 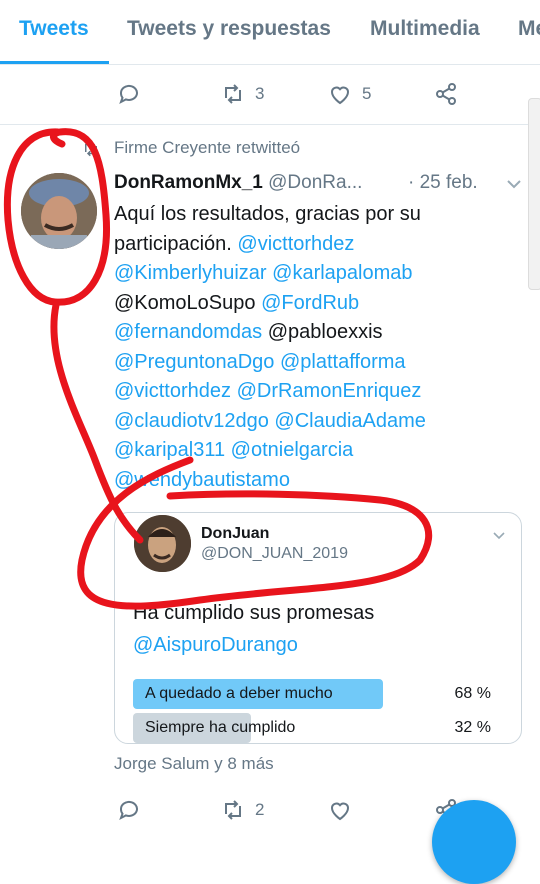 I want to click on tweet-text-line: @fernandomdas @pabloexxis, so click(x=314, y=333).